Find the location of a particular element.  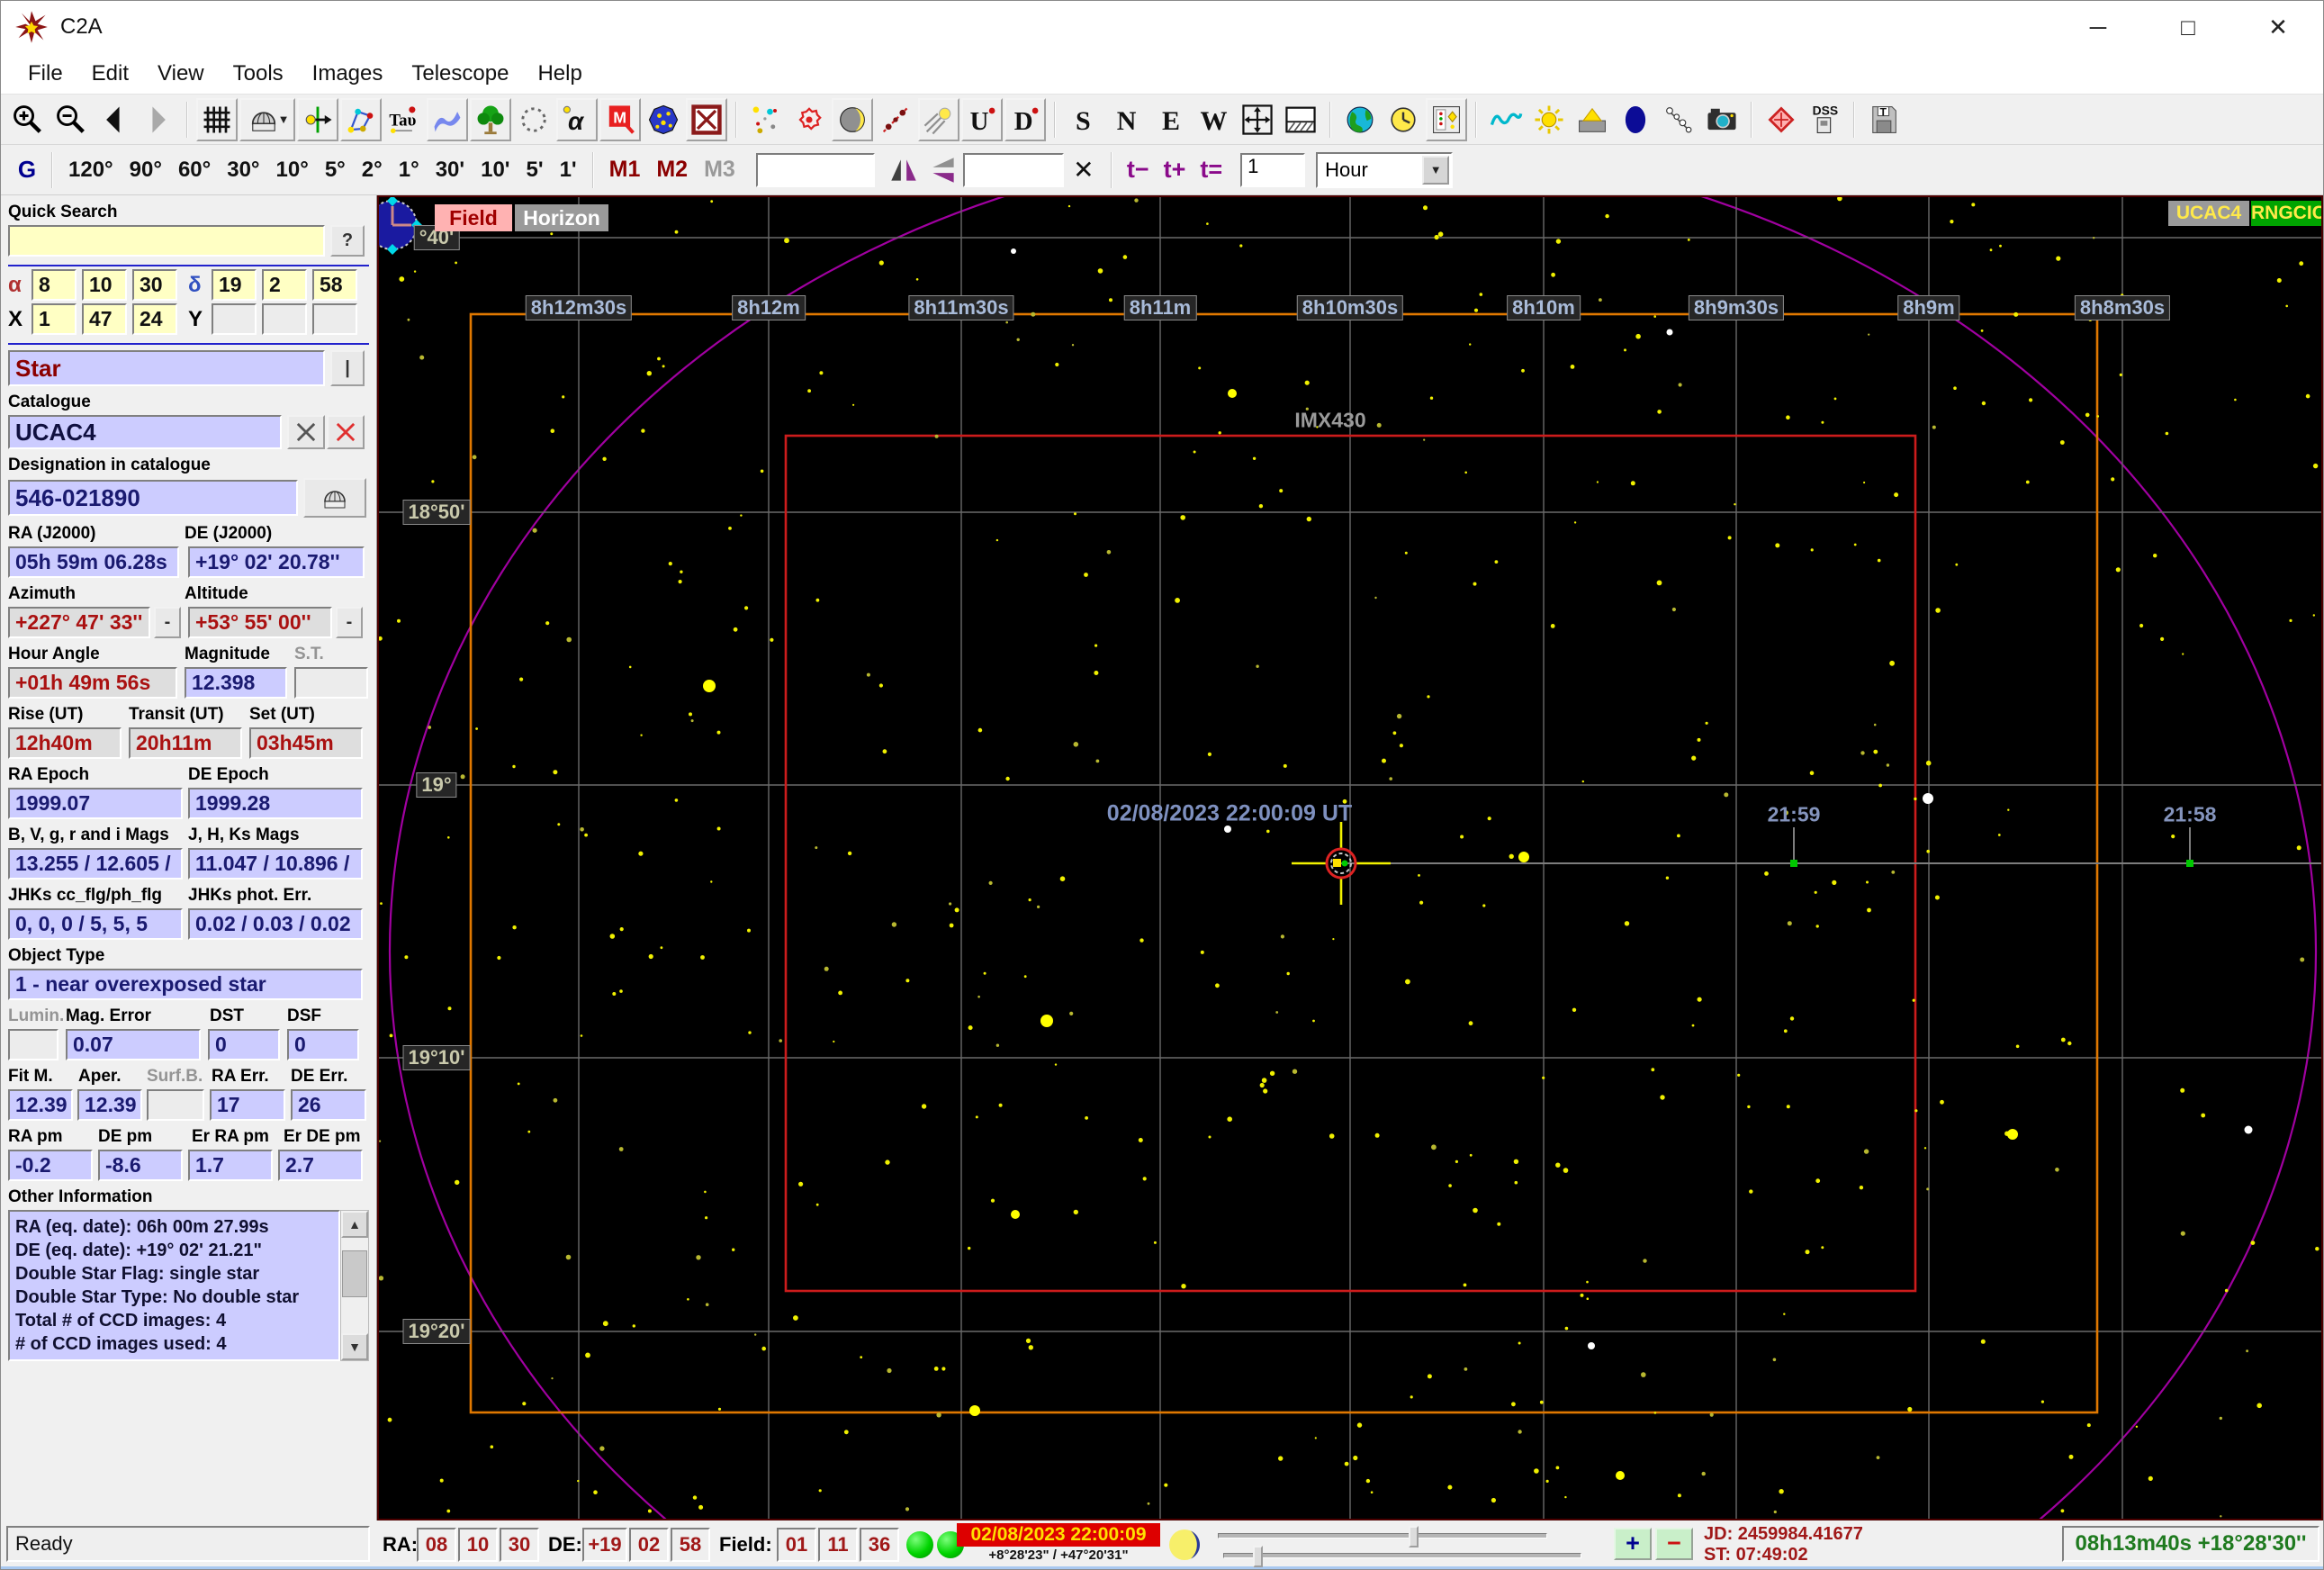

fov-button-30deg: 30° is located at coordinates (243, 170).